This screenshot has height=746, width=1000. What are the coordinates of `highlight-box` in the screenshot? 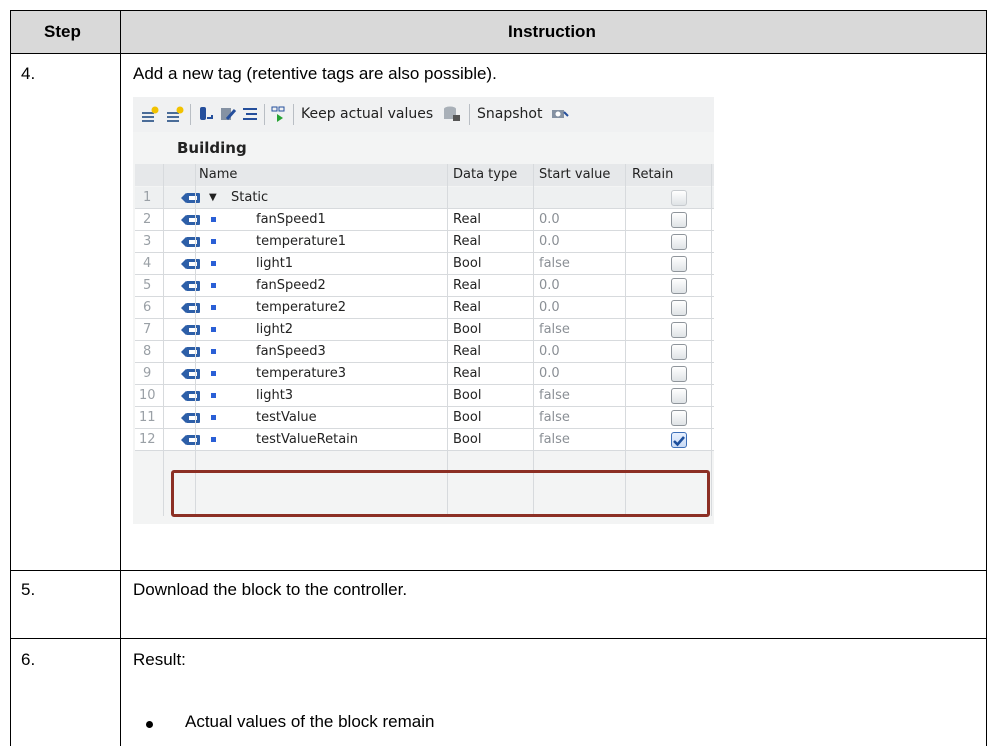 It's located at (440, 493).